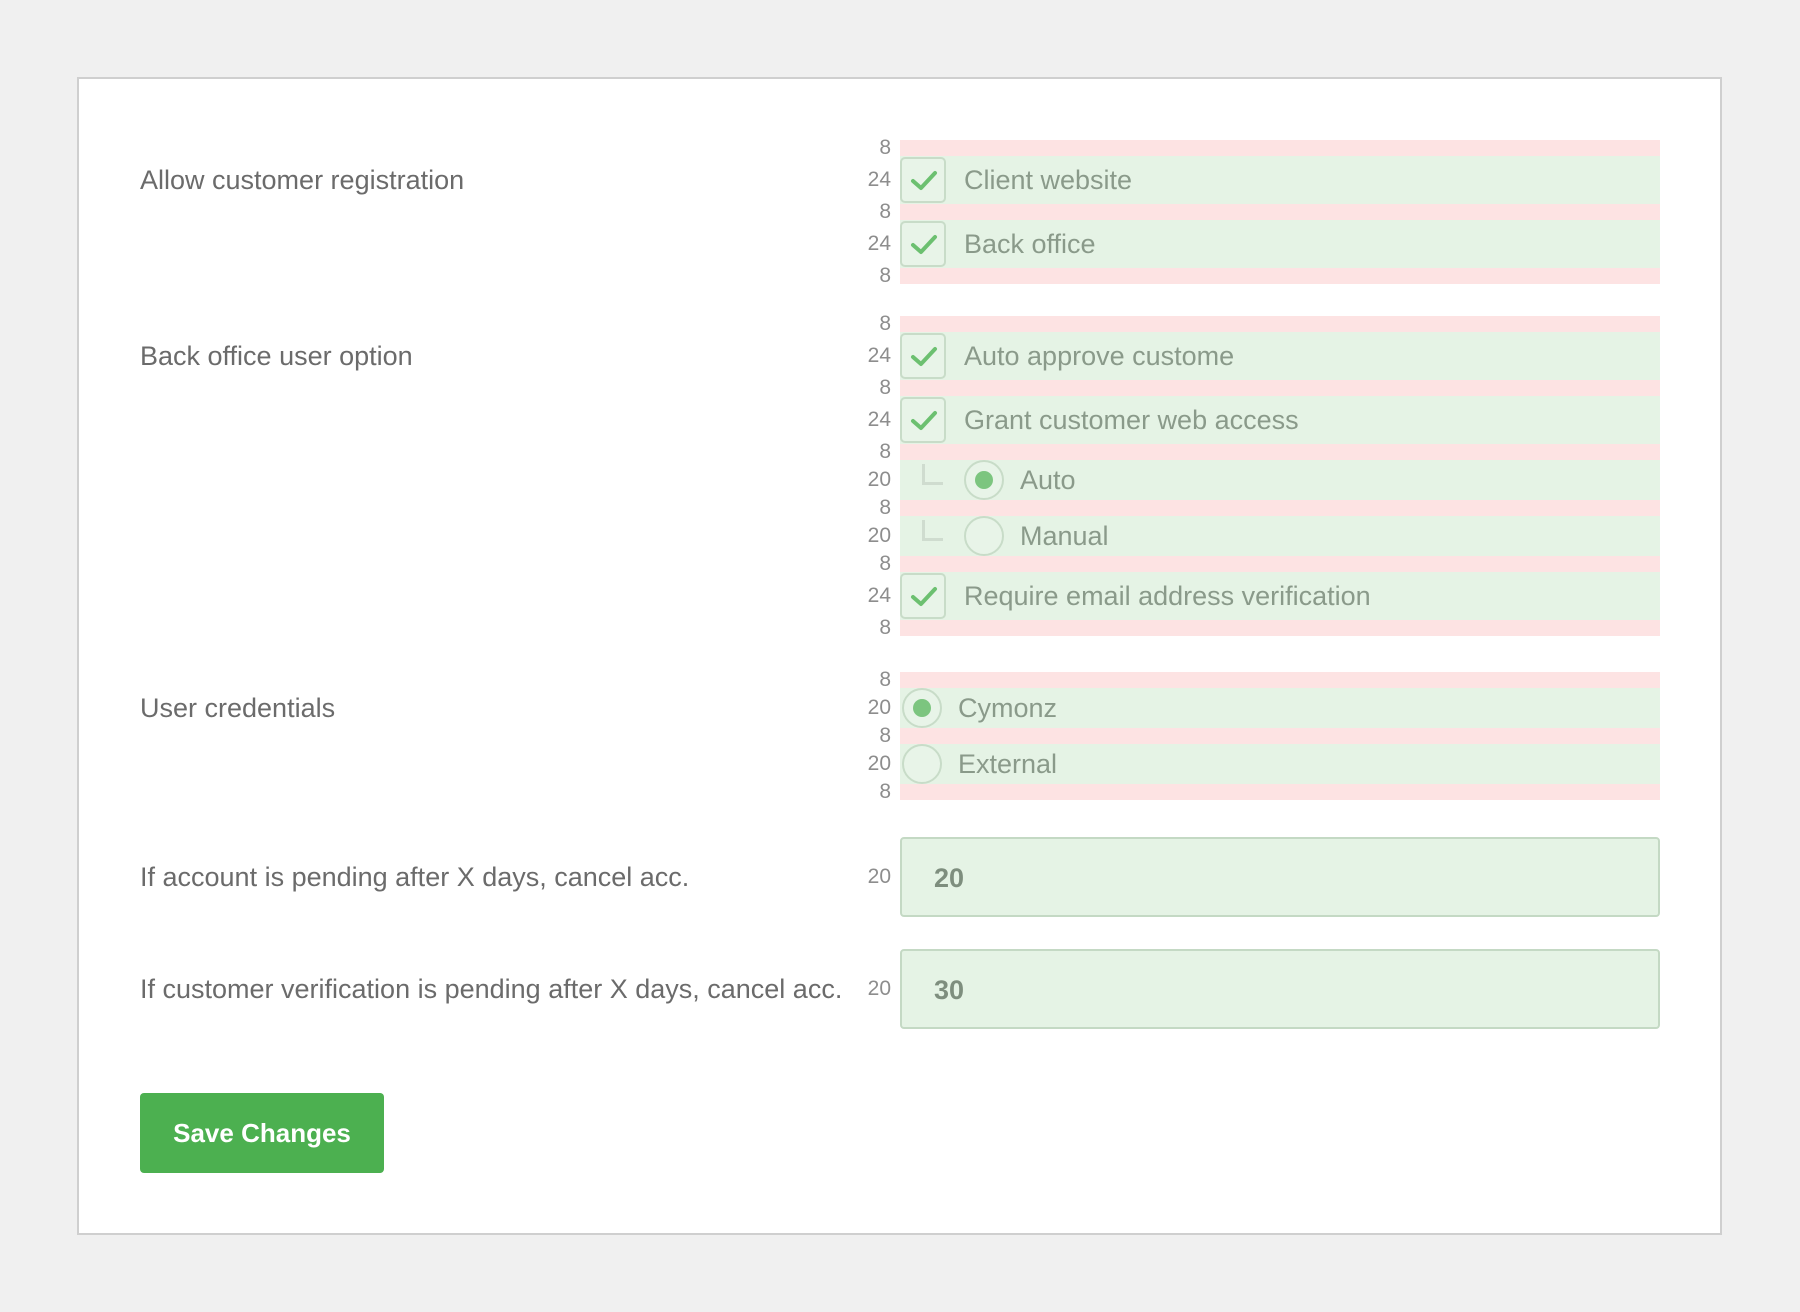 The height and width of the screenshot is (1312, 1800). Describe the element at coordinates (984, 536) in the screenshot. I see `manual-radio` at that location.